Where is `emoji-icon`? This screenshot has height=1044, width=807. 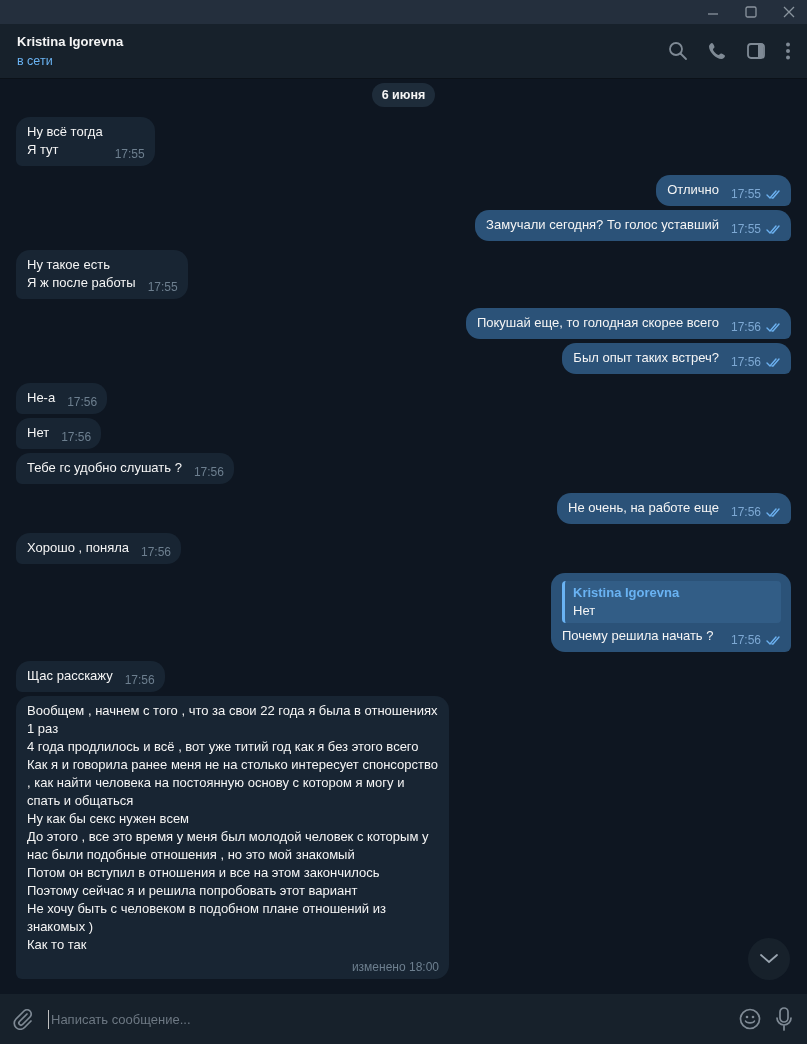 emoji-icon is located at coordinates (750, 1019).